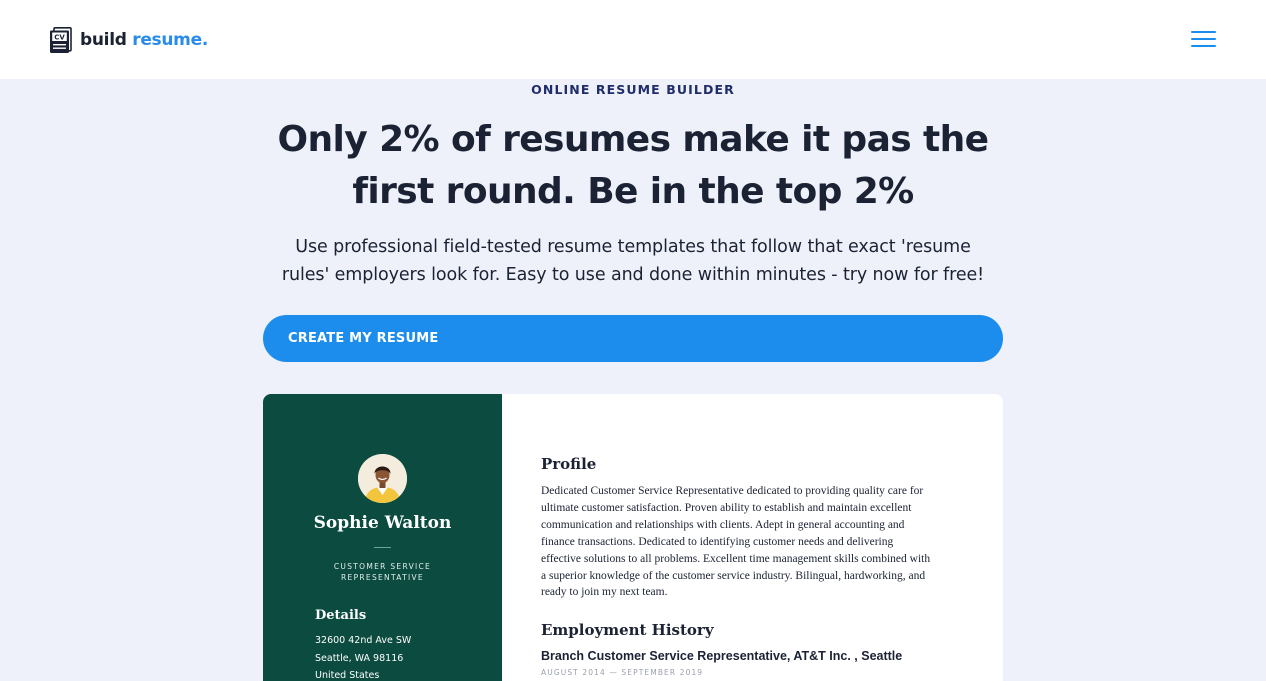 The height and width of the screenshot is (681, 1266). What do you see at coordinates (59, 37) in the screenshot?
I see `logo-icon-text: CV` at bounding box center [59, 37].